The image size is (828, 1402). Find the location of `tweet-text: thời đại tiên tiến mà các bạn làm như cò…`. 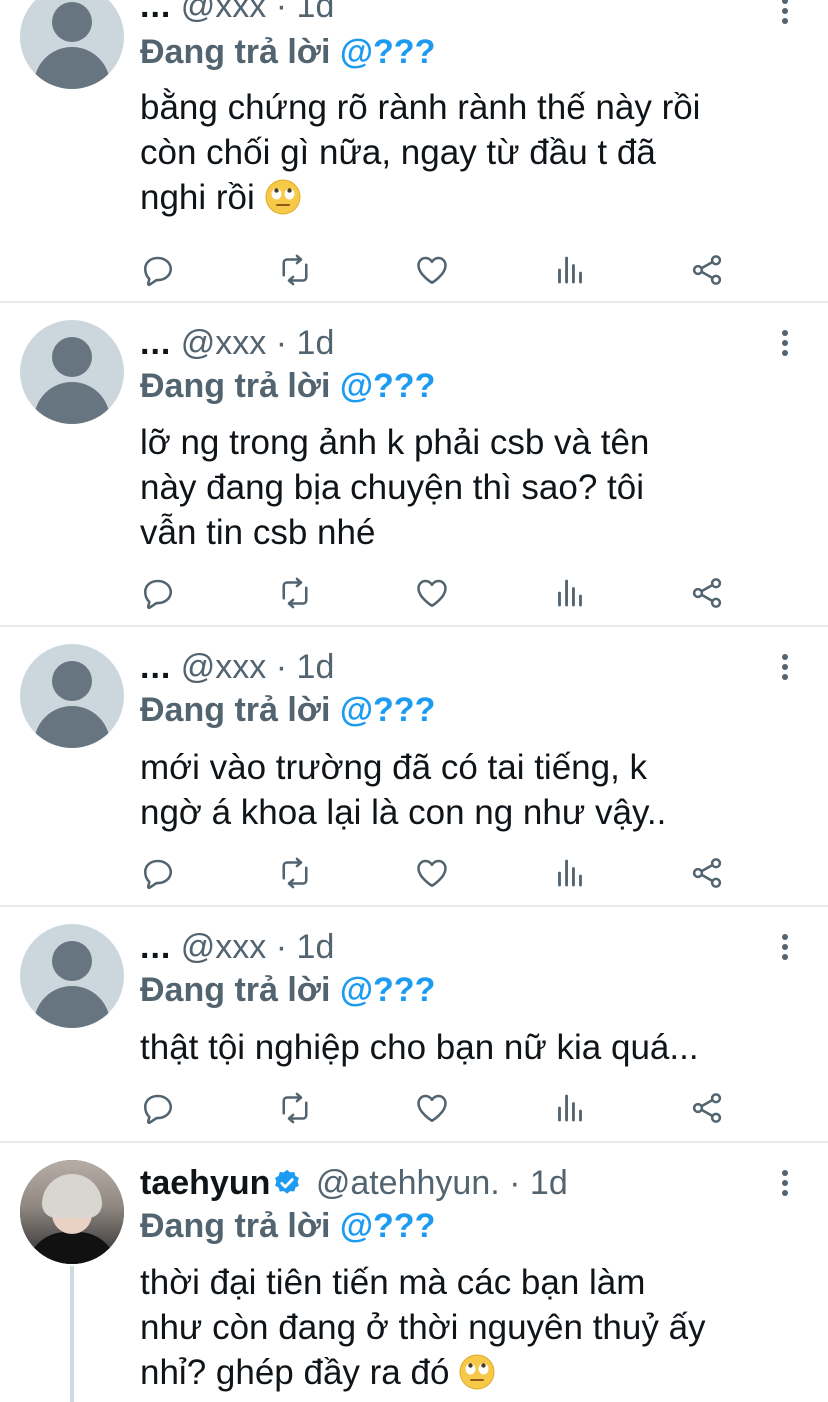

tweet-text: thời đại tiên tiến mà các bạn làm như cò… is located at coordinates (475, 1327).